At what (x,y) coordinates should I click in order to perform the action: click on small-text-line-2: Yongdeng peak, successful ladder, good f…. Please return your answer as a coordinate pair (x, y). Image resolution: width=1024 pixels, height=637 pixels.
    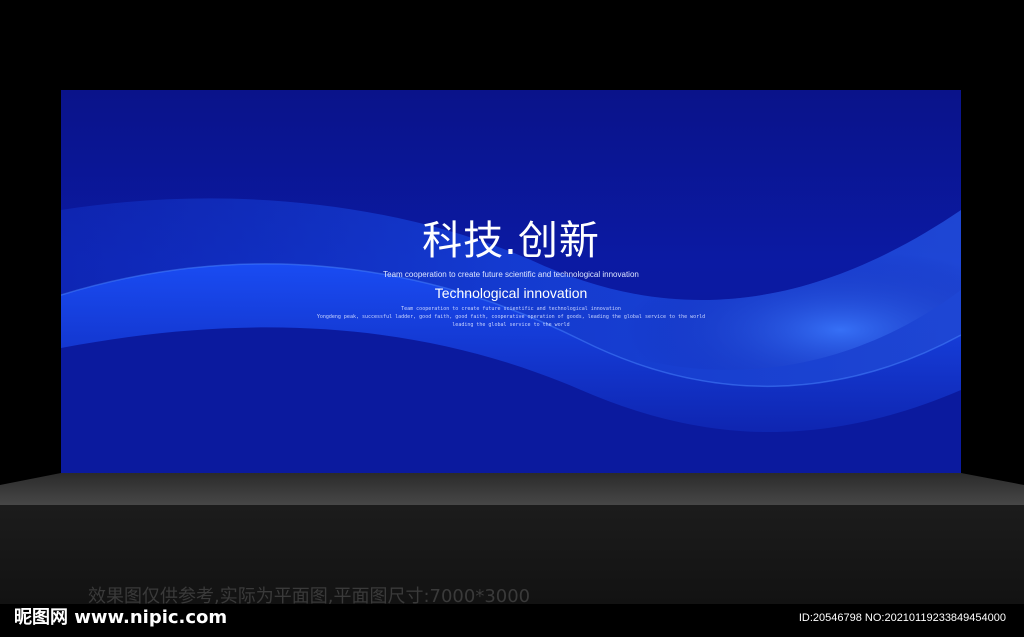
    Looking at the image, I should click on (511, 317).